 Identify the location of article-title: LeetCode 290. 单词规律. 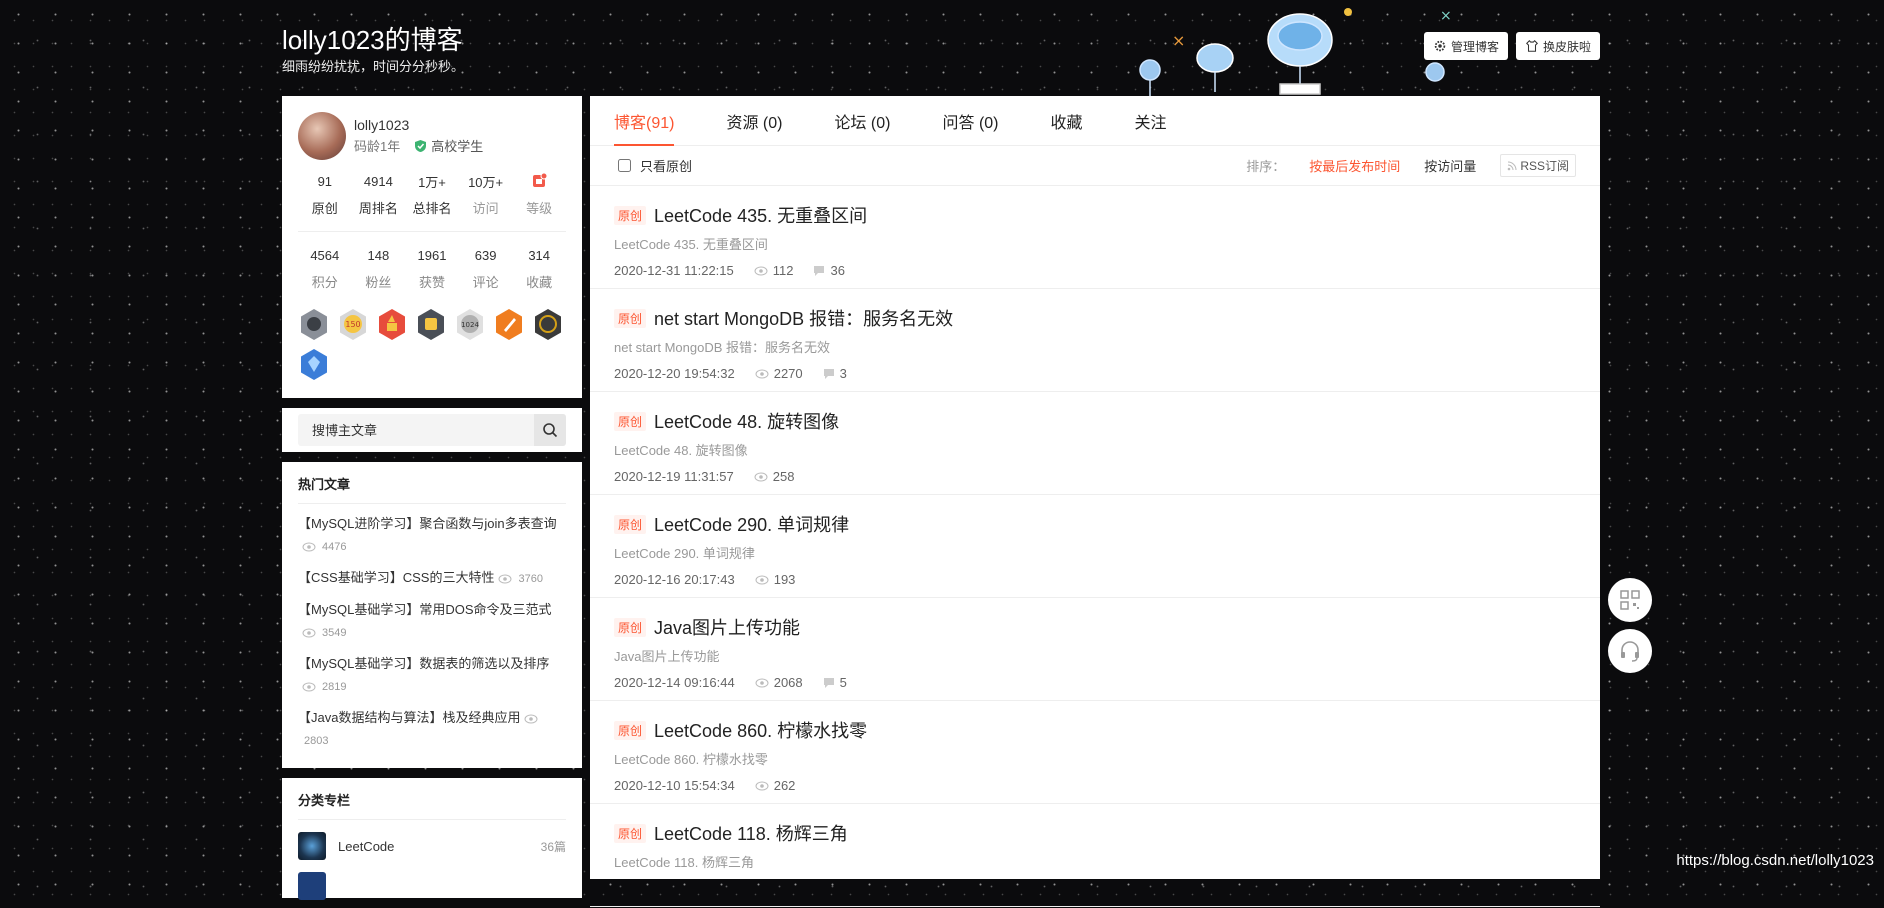
(751, 524).